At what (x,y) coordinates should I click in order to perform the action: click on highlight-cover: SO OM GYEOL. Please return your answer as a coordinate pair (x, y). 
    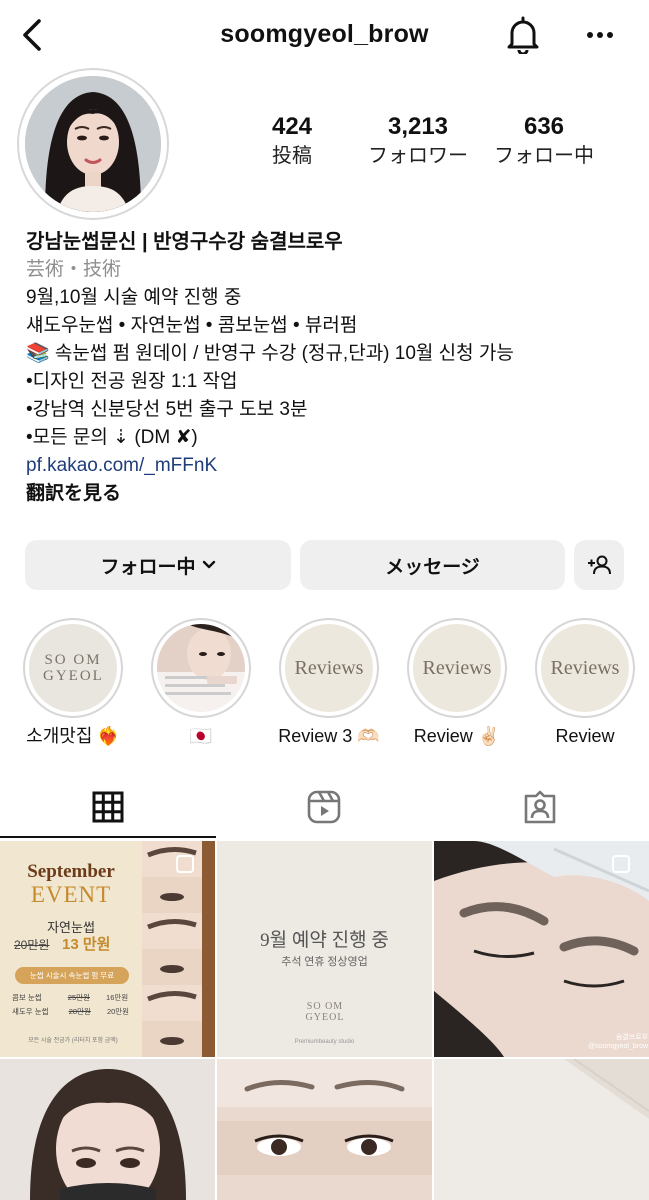
    Looking at the image, I should click on (73, 668).